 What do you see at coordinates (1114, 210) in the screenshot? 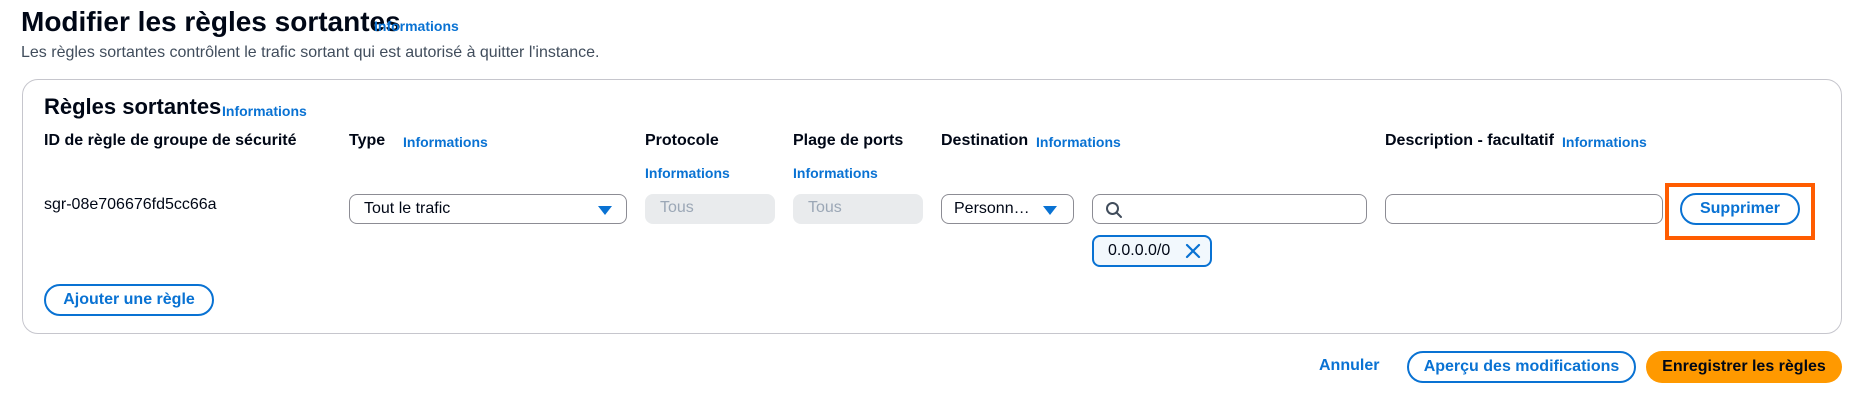
I see `search-icon` at bounding box center [1114, 210].